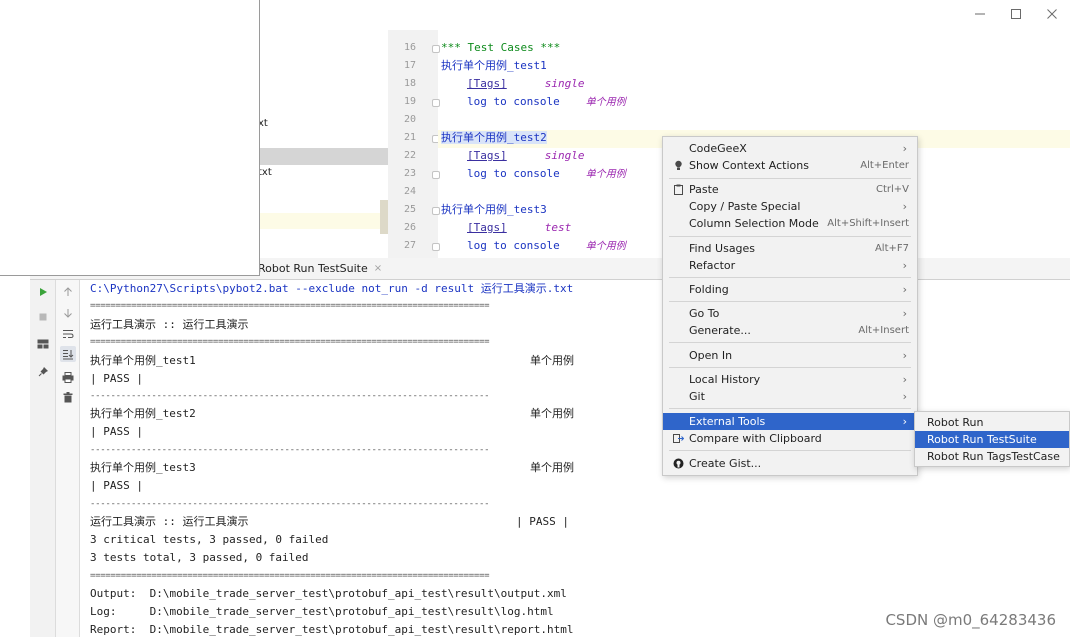 The height and width of the screenshot is (637, 1070). Describe the element at coordinates (68, 292) in the screenshot. I see `arrow-up-icon` at that location.